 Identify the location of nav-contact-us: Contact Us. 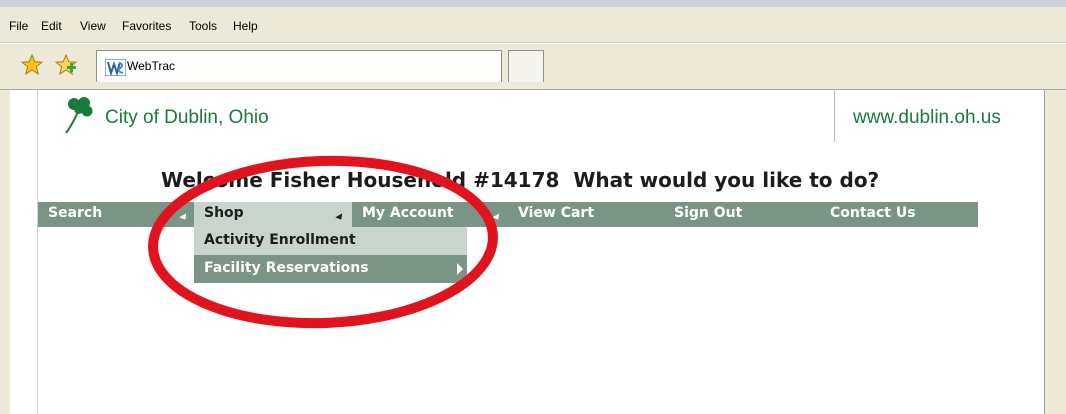
(890, 214).